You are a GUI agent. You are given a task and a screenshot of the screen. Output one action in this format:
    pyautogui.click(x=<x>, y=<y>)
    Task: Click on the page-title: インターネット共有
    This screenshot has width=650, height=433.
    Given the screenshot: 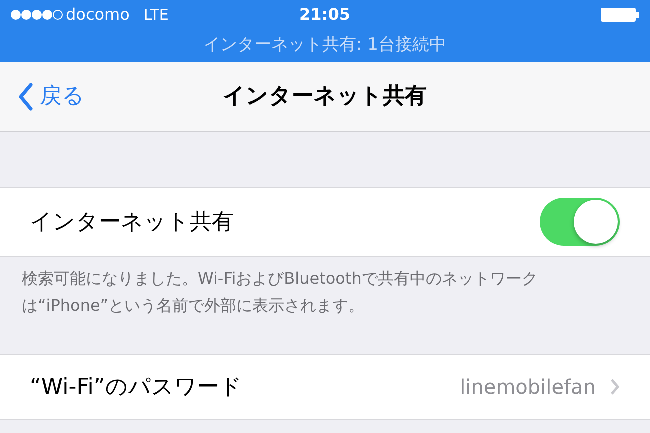 What is the action you would take?
    pyautogui.click(x=325, y=97)
    